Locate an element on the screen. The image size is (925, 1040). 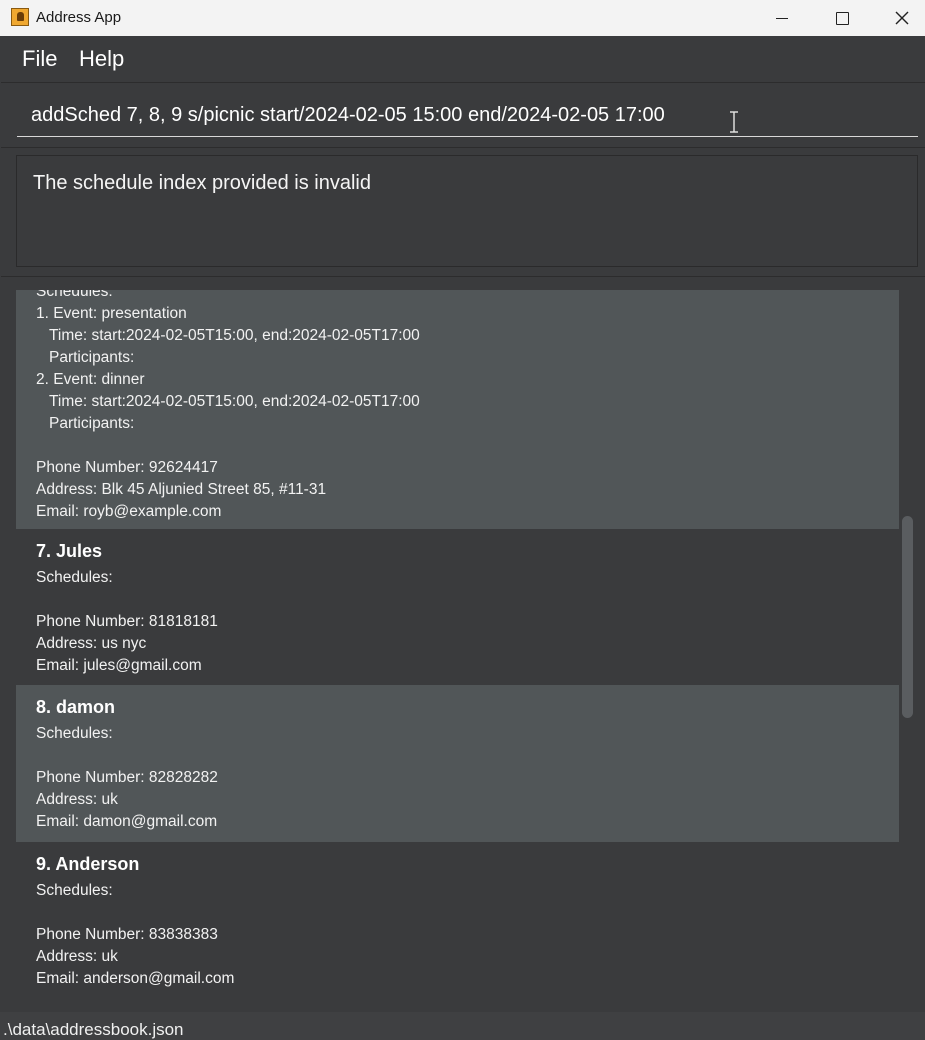
person-phone: Phone Number: 83838383 is located at coordinates (127, 934).